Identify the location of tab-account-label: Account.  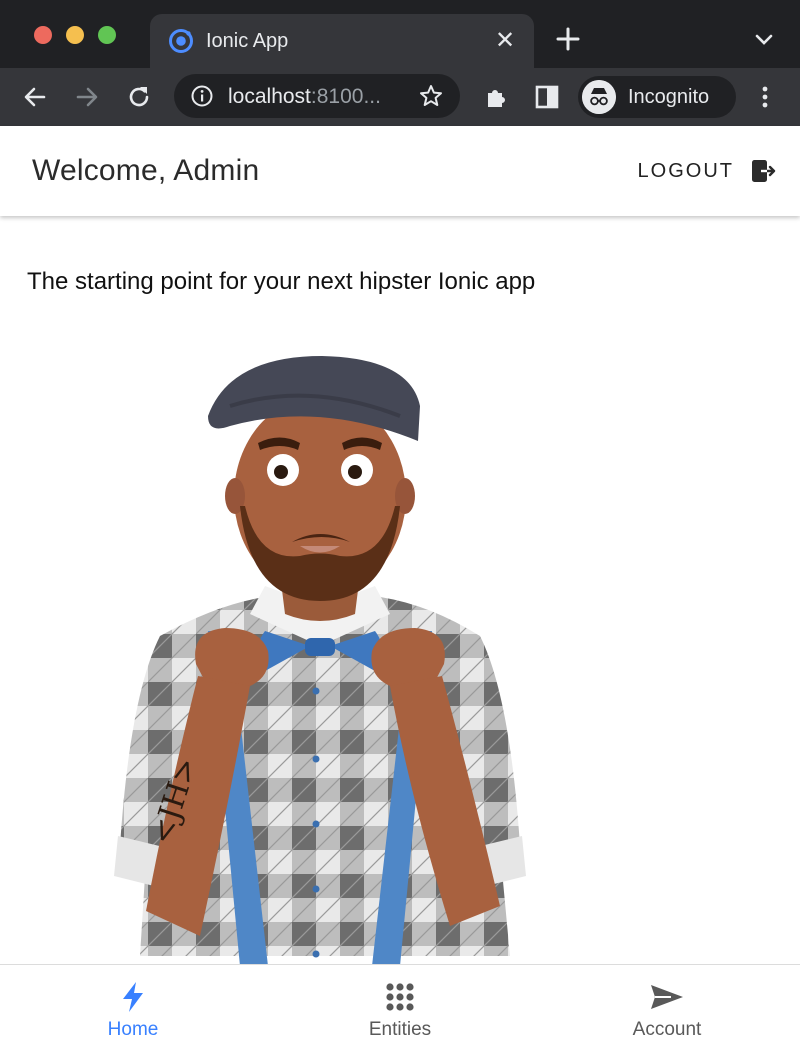
(667, 1029).